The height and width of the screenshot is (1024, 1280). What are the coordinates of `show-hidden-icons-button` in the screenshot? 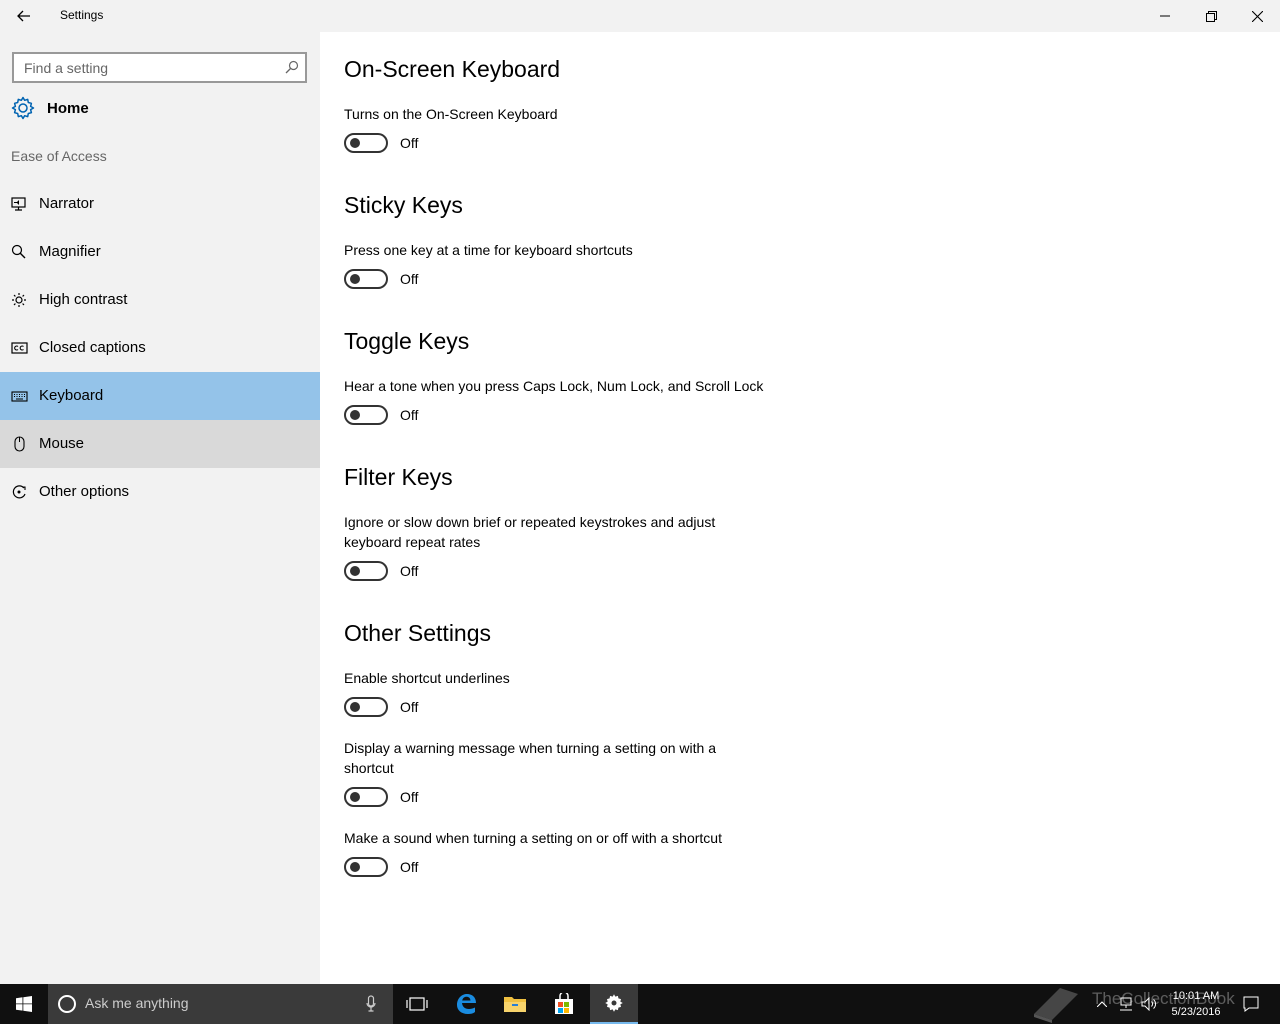 It's located at (1102, 1004).